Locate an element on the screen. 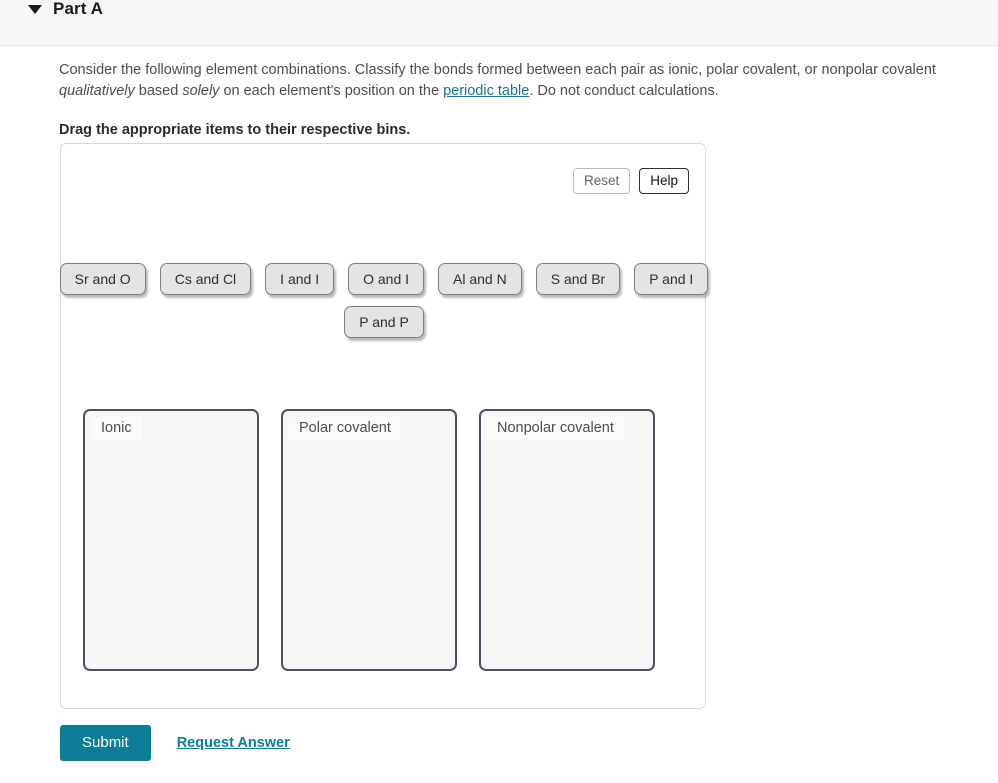 The width and height of the screenshot is (998, 783). prompt-italic-solely: solely is located at coordinates (201, 91).